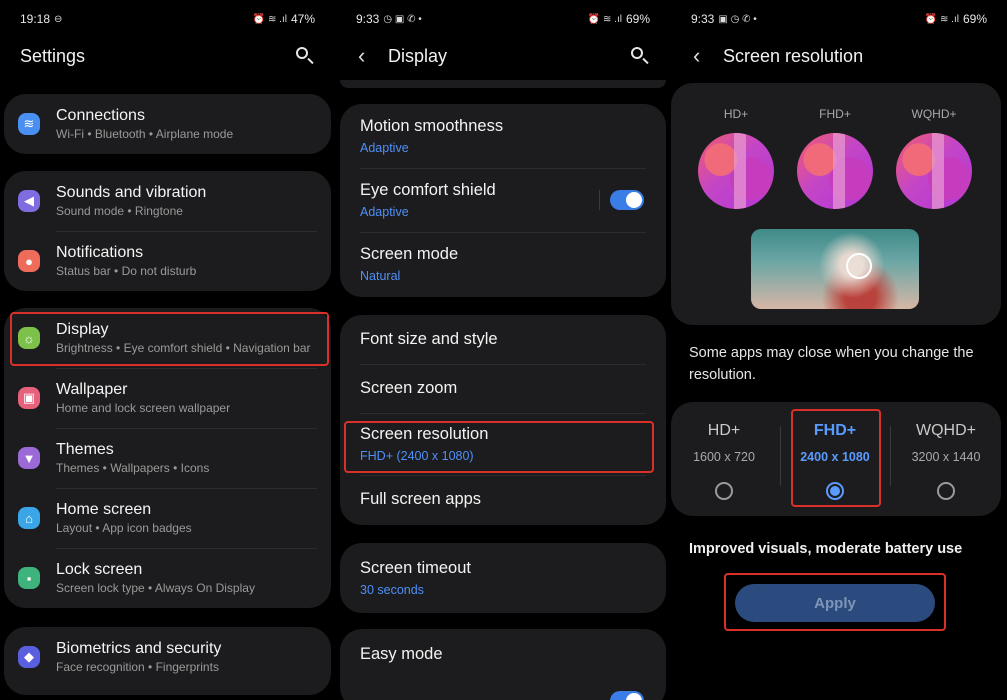 The image size is (1007, 700). Describe the element at coordinates (137, 667) in the screenshot. I see `item-subtitle: Face recognition • Fingerprints` at that location.